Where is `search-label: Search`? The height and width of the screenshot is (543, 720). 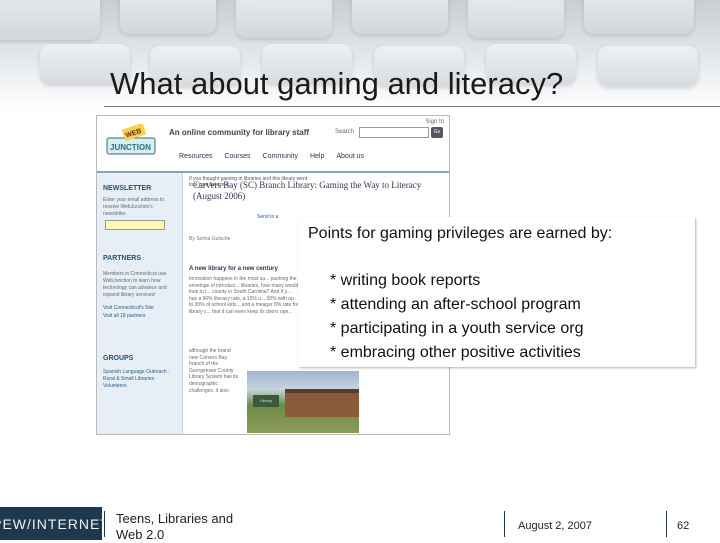
search-label: Search is located at coordinates (345, 132).